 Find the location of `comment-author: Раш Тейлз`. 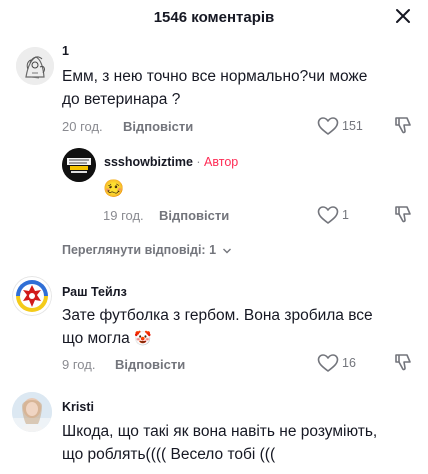

comment-author: Раш Тейлз is located at coordinates (94, 292).